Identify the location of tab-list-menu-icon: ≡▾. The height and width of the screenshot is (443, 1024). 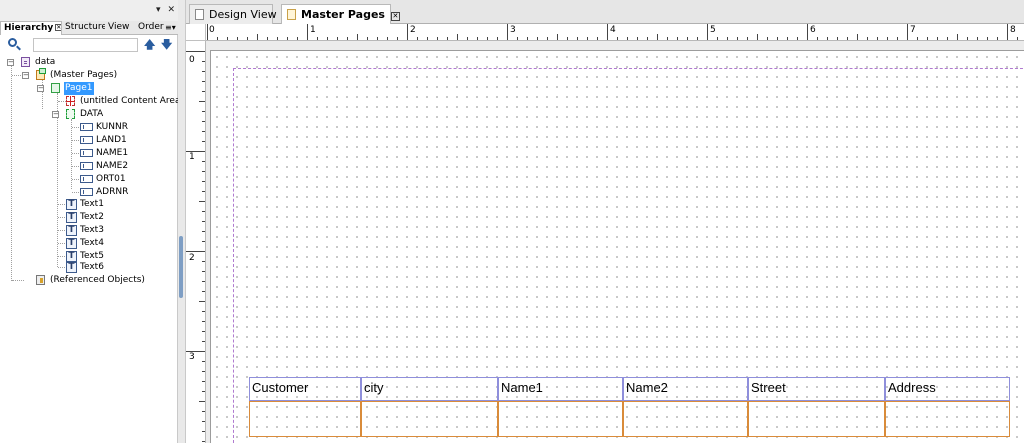
(171, 28).